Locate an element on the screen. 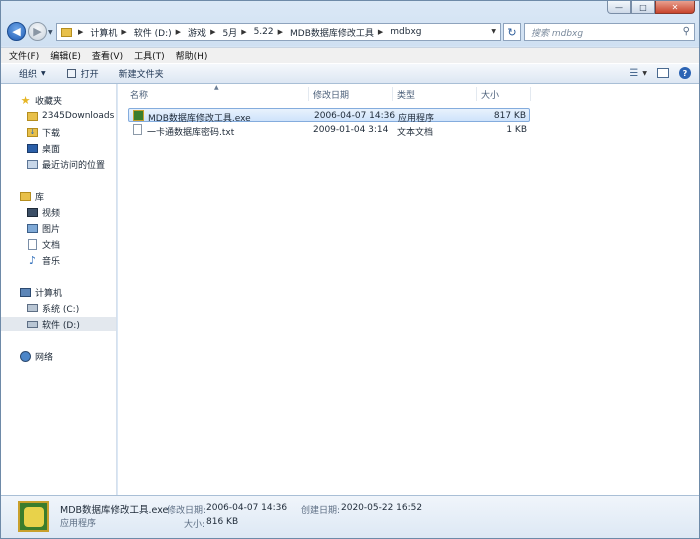 The height and width of the screenshot is (539, 700). breadcrumb-root-arrow: ▶ is located at coordinates (82, 32).